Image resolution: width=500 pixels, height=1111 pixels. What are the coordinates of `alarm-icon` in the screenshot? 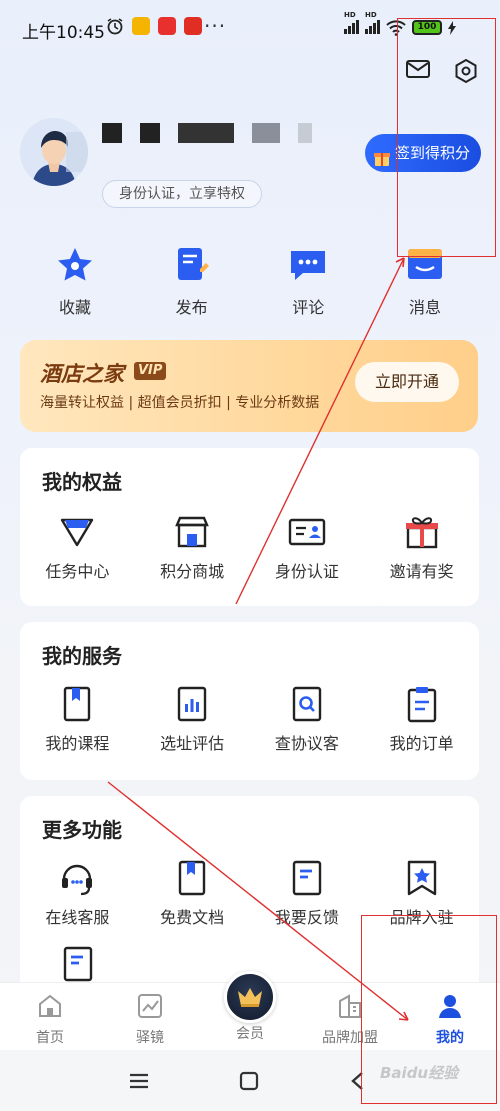 It's located at (115, 26).